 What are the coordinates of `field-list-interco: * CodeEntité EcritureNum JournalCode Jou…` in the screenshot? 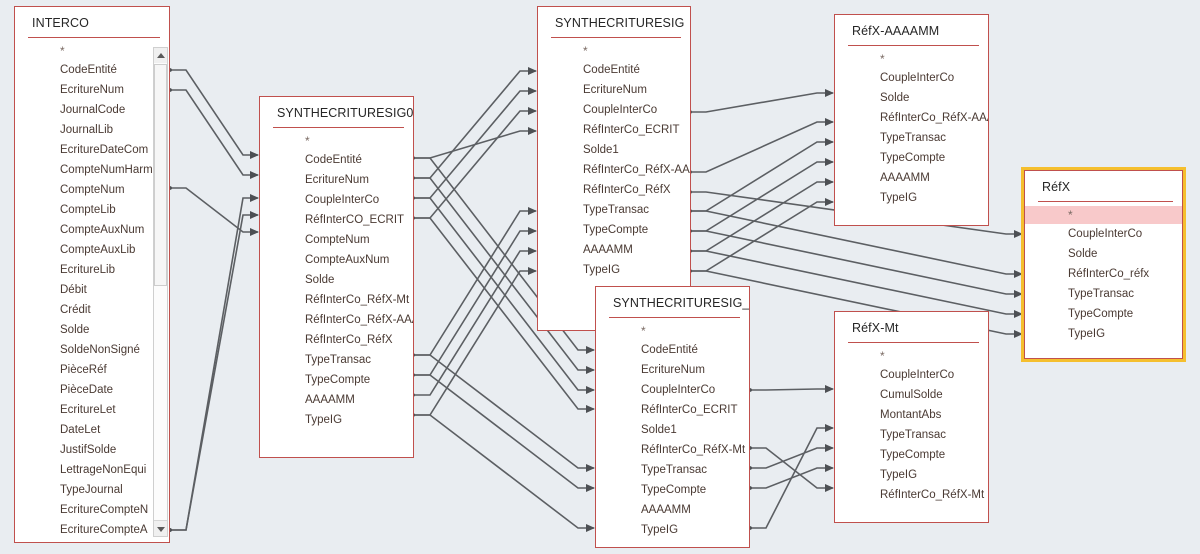 It's located at (92, 289).